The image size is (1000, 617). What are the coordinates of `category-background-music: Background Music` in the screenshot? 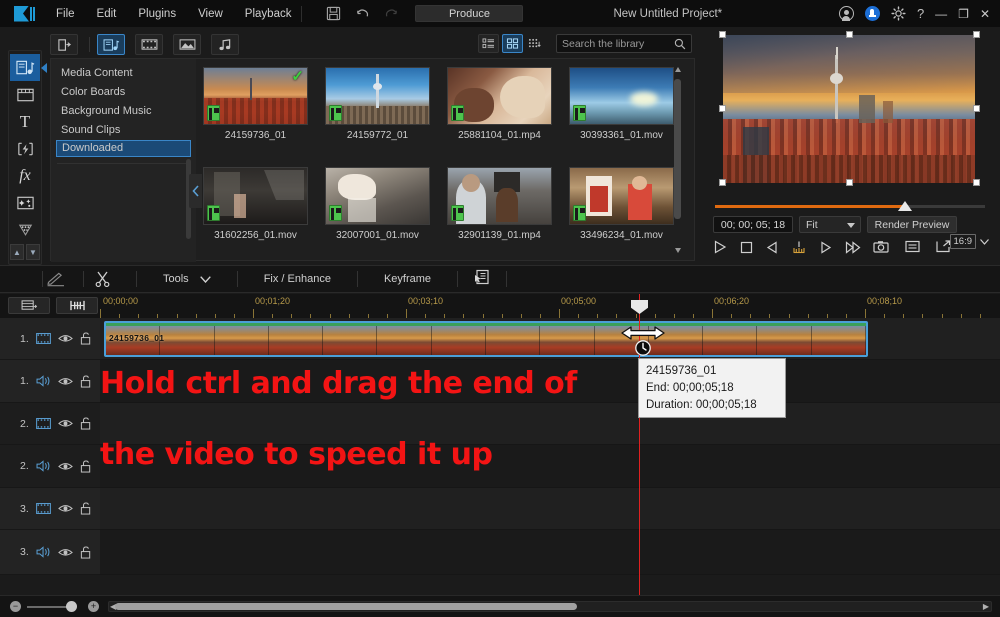 It's located at (123, 111).